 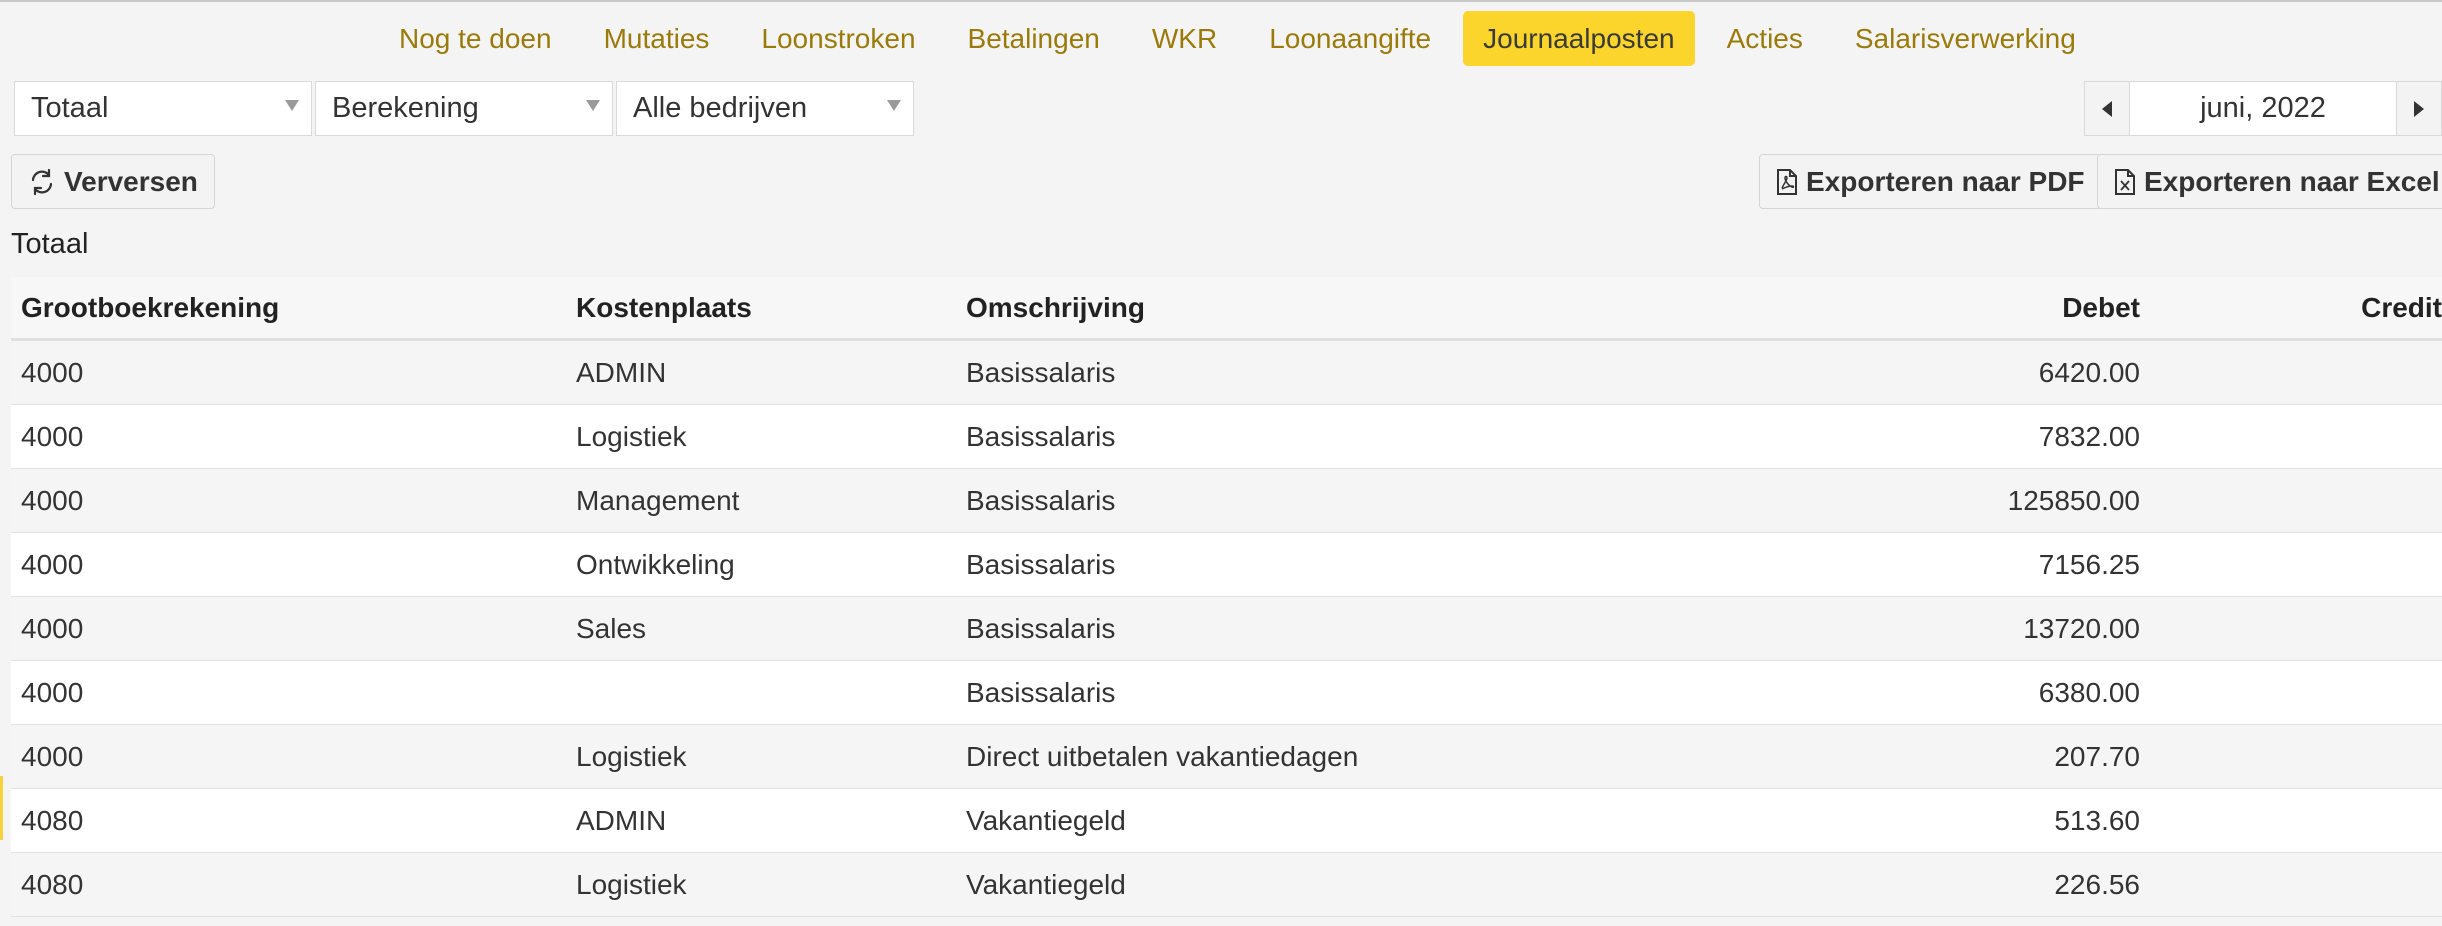 I want to click on mode-select-value: Berekening, so click(x=405, y=108).